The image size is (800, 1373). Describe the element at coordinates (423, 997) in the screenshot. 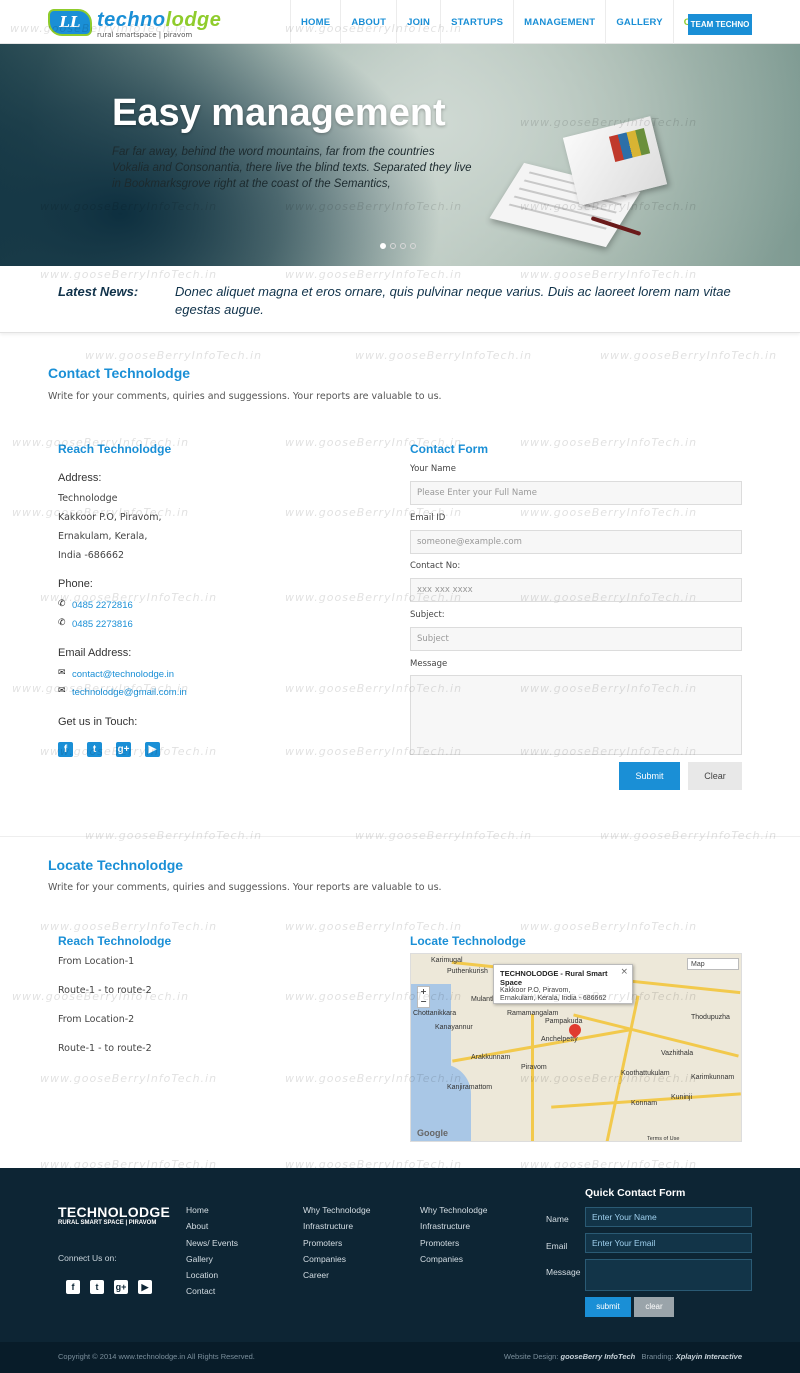

I see `map-zoom-control: + −` at that location.